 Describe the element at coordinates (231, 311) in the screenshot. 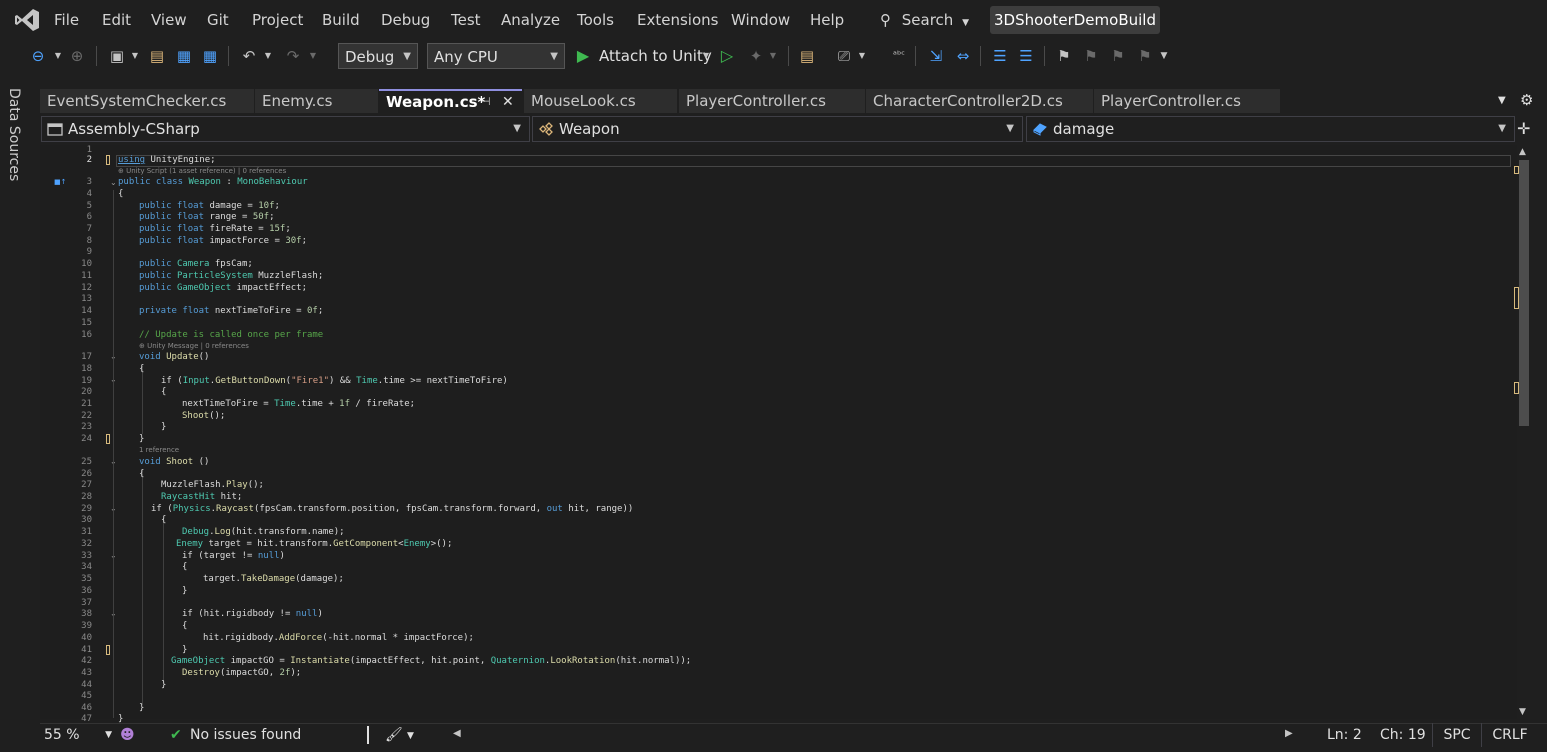

I see `code-line-14: private float nextTimeToFire = 0f;` at that location.